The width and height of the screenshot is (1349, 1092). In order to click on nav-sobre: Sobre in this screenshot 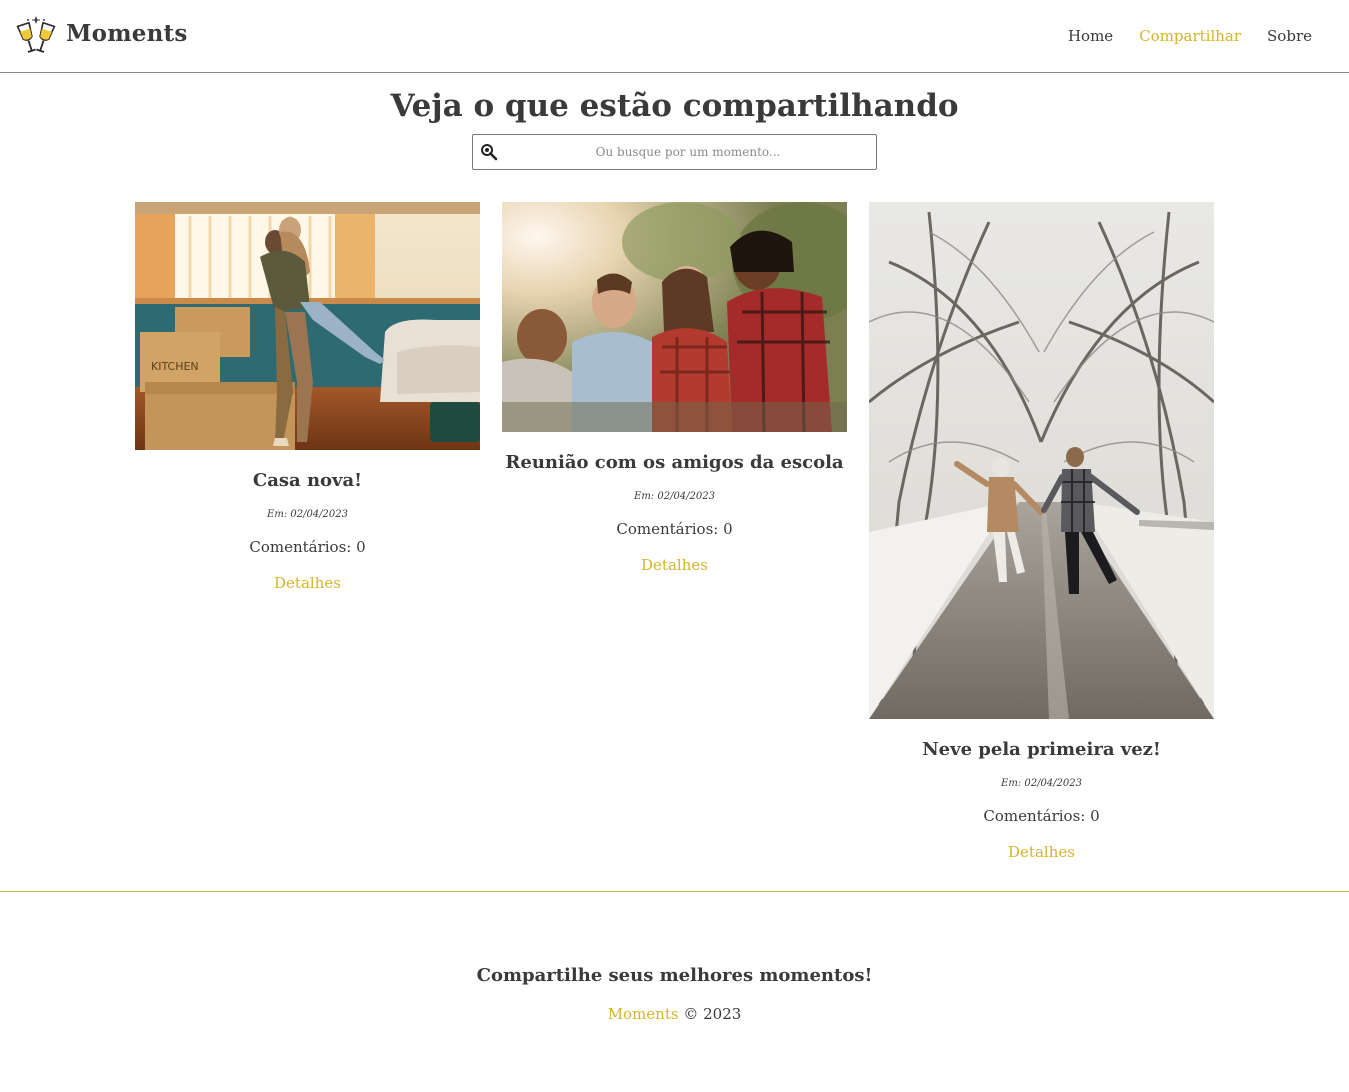, I will do `click(1289, 36)`.